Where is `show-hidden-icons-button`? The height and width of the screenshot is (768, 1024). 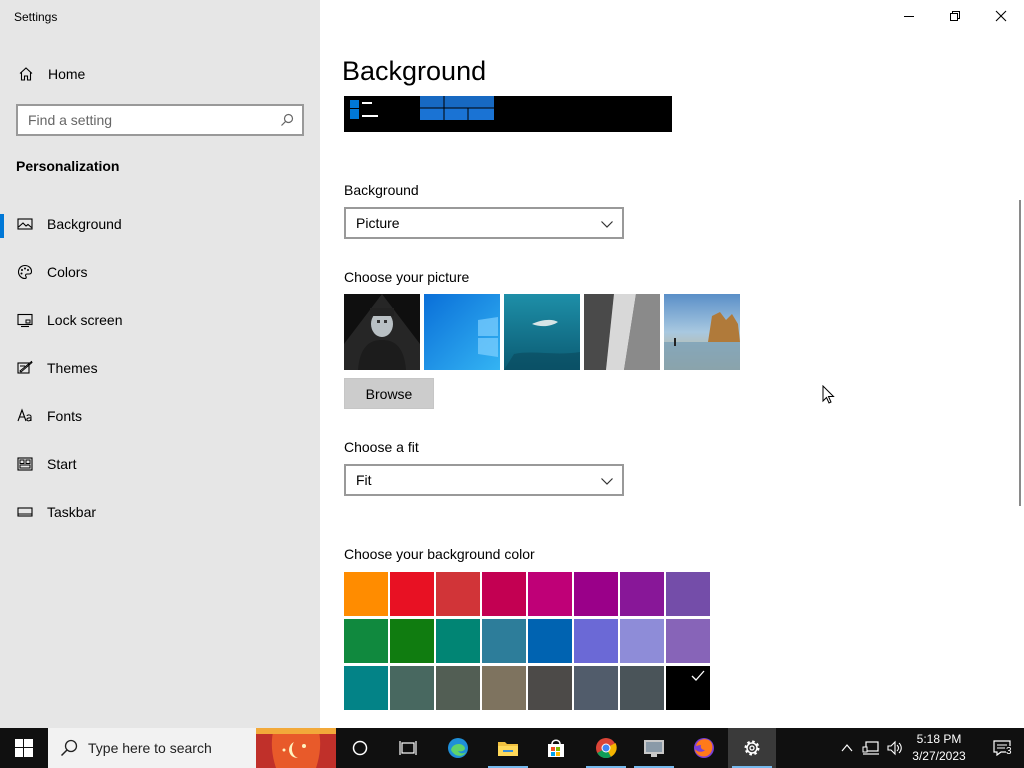
show-hidden-icons-button is located at coordinates (847, 748).